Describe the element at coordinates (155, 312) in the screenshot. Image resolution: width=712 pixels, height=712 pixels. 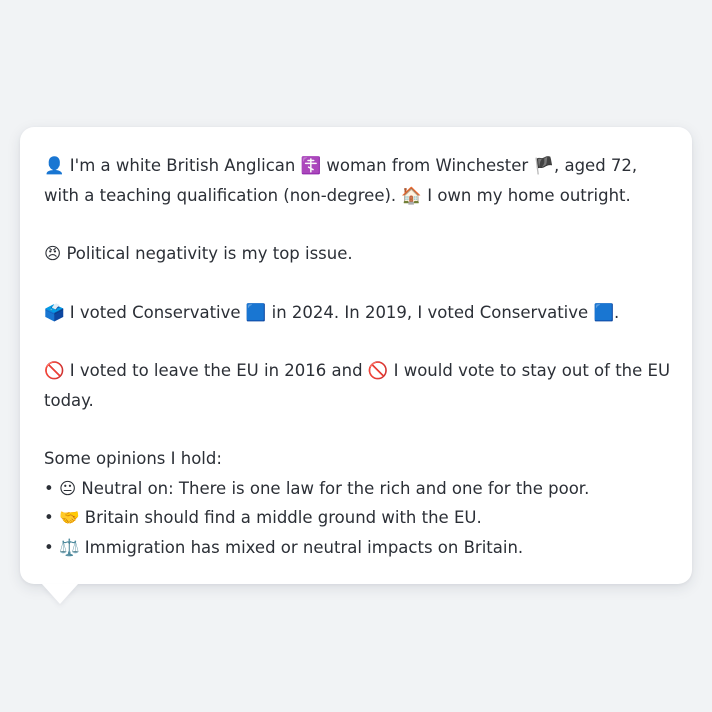
I see `vote-text-1: I voted Conservative` at that location.